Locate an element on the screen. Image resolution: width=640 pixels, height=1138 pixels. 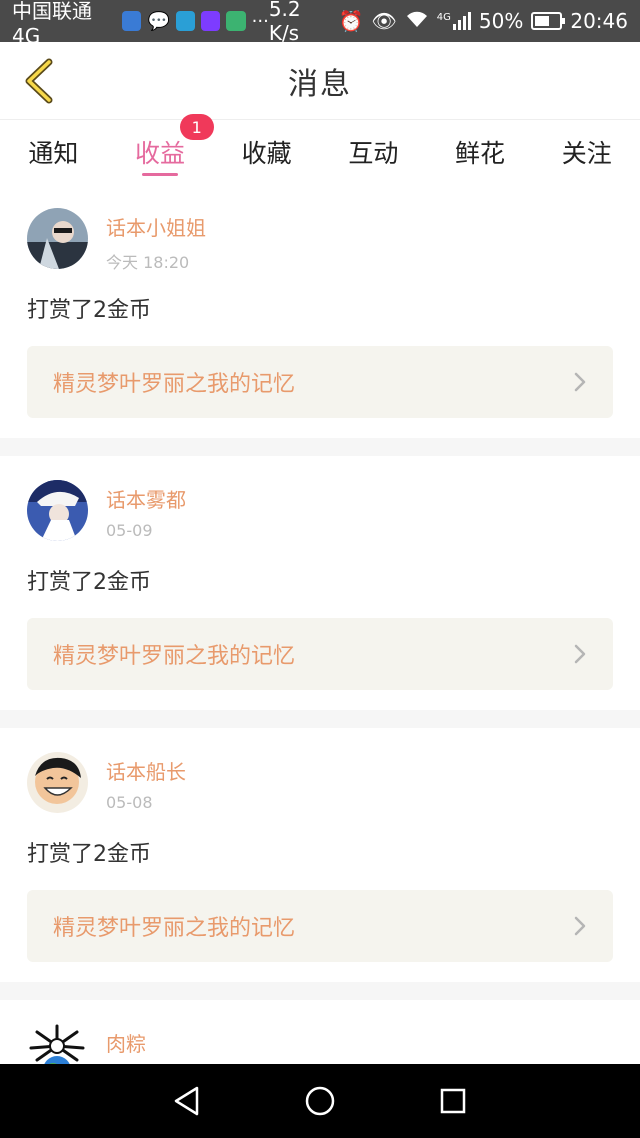
nav-recents-button is located at coordinates (453, 1101).